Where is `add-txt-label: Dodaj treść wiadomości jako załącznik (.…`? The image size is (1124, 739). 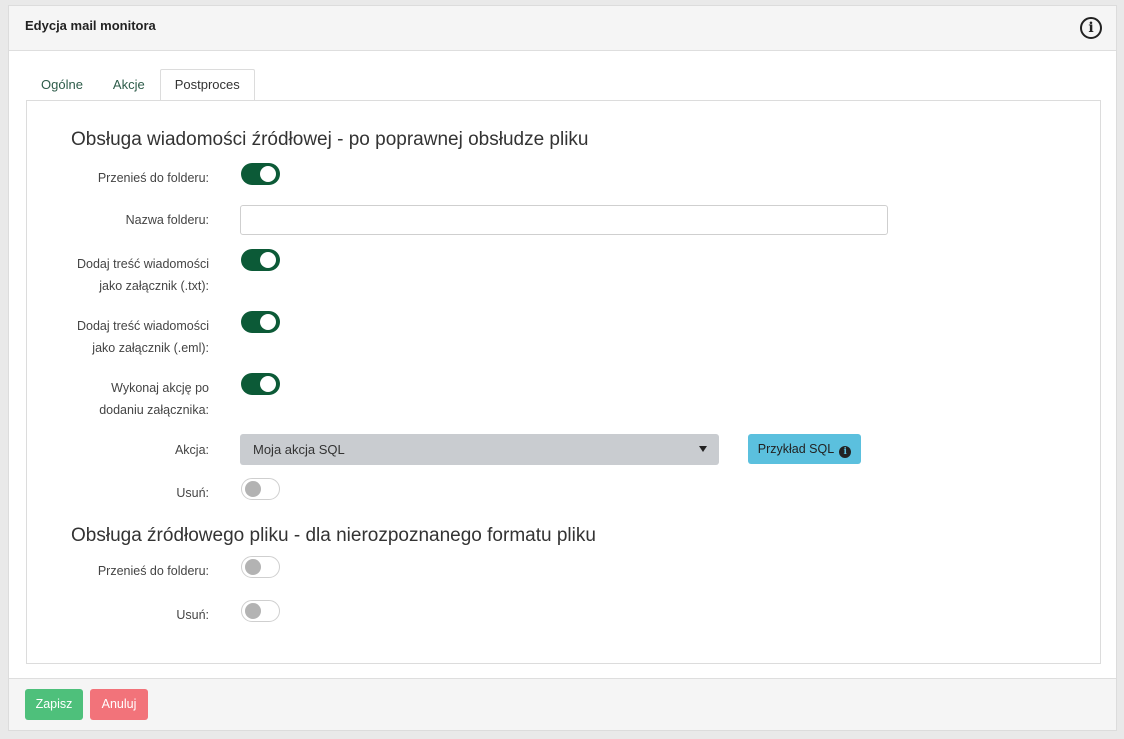
add-txt-label: Dodaj treść wiadomości jako załącznik (.… is located at coordinates (124, 275).